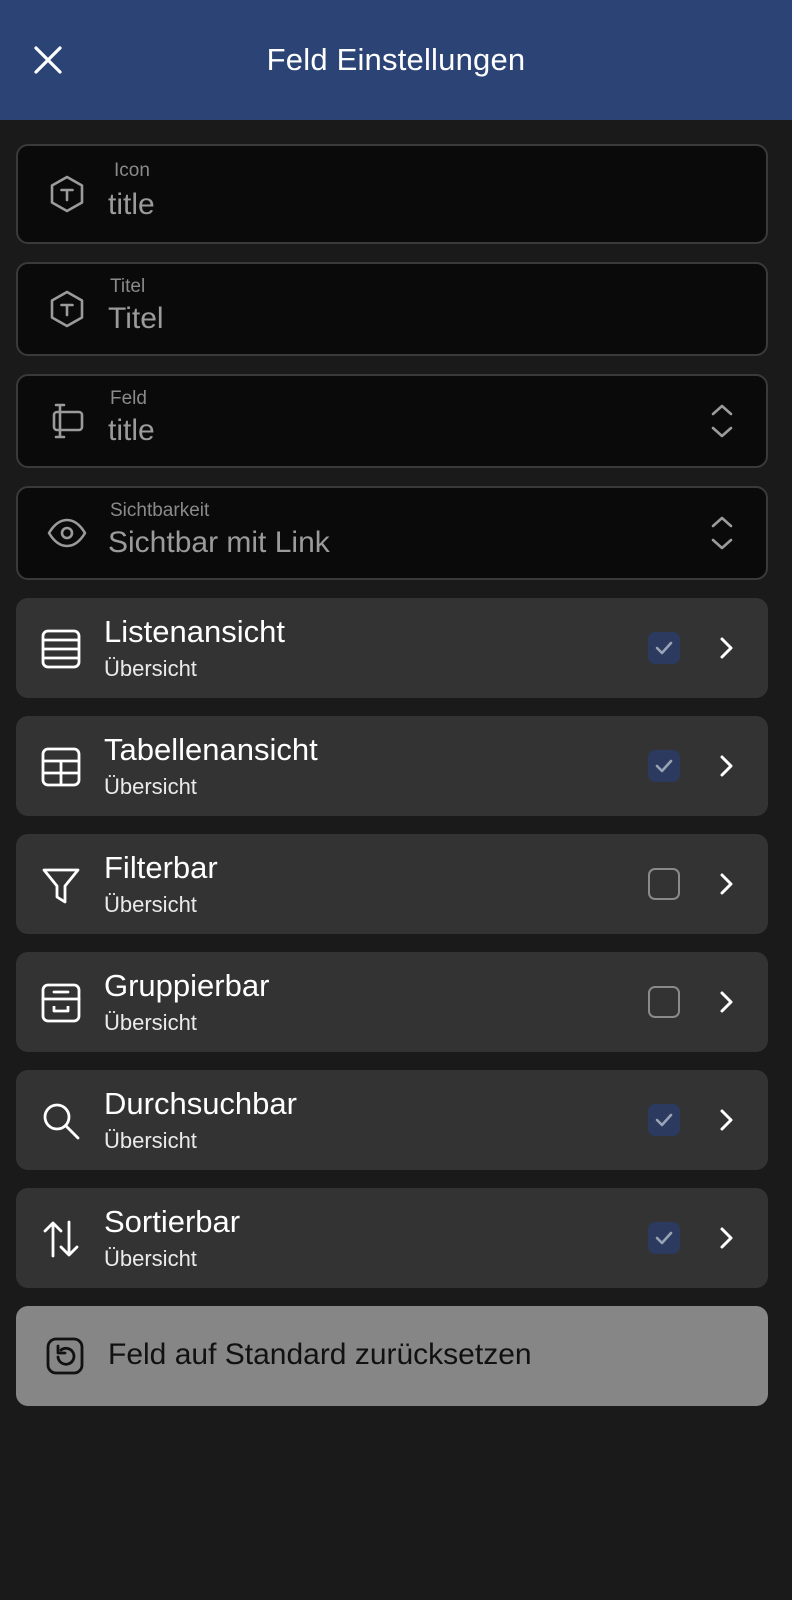  I want to click on close-icon, so click(48, 60).